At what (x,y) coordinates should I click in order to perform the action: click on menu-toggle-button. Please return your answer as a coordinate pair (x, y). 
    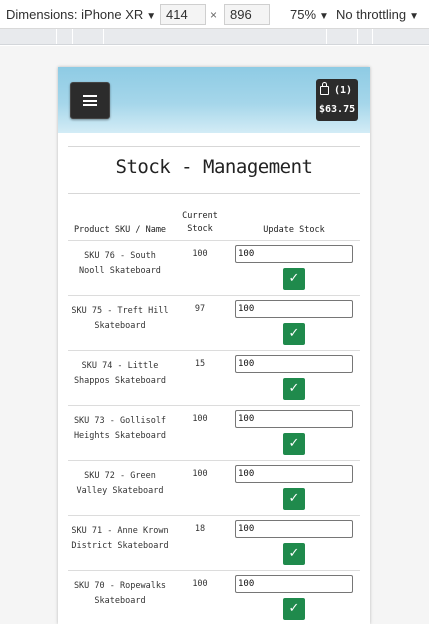
    Looking at the image, I should click on (90, 100).